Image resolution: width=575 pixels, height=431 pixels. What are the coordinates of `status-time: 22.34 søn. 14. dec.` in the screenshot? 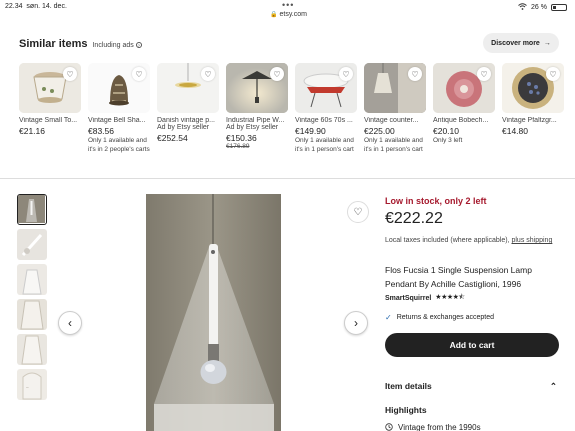 It's located at (36, 6).